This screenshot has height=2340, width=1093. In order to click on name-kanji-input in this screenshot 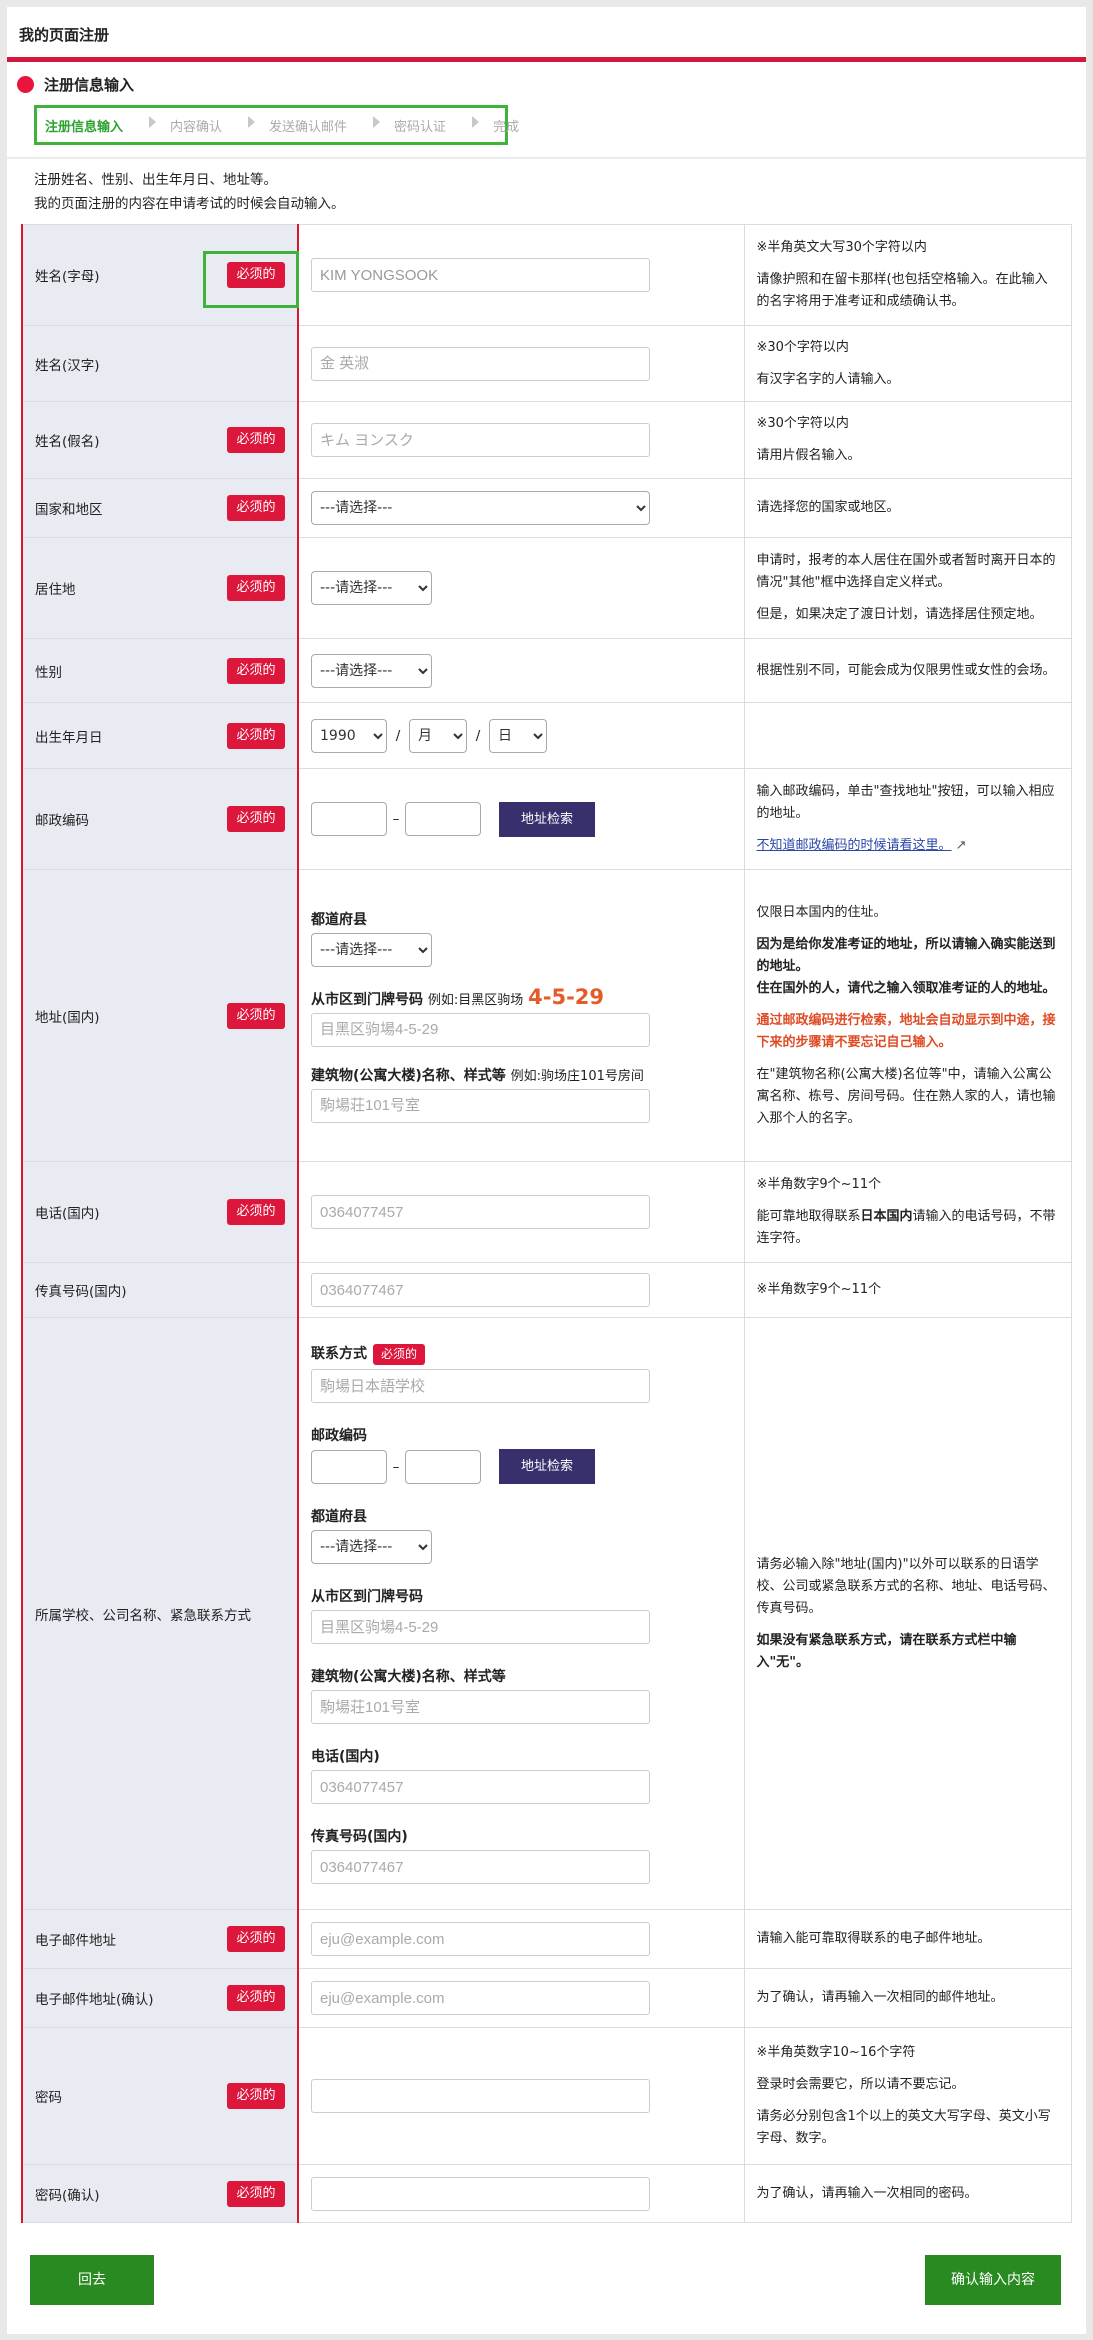, I will do `click(480, 363)`.